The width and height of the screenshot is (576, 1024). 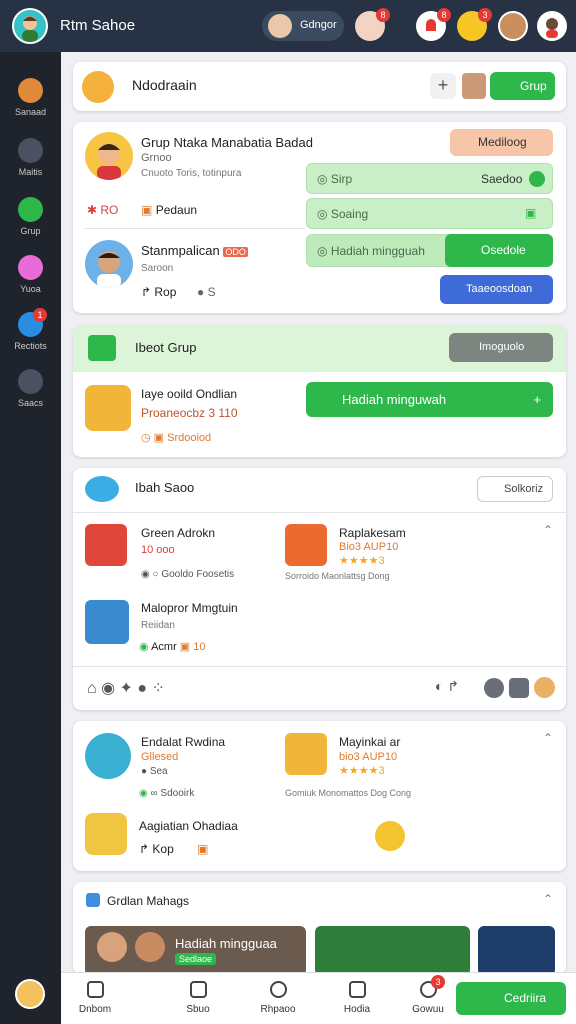 I want to click on group-flag-icon, so click(x=102, y=348).